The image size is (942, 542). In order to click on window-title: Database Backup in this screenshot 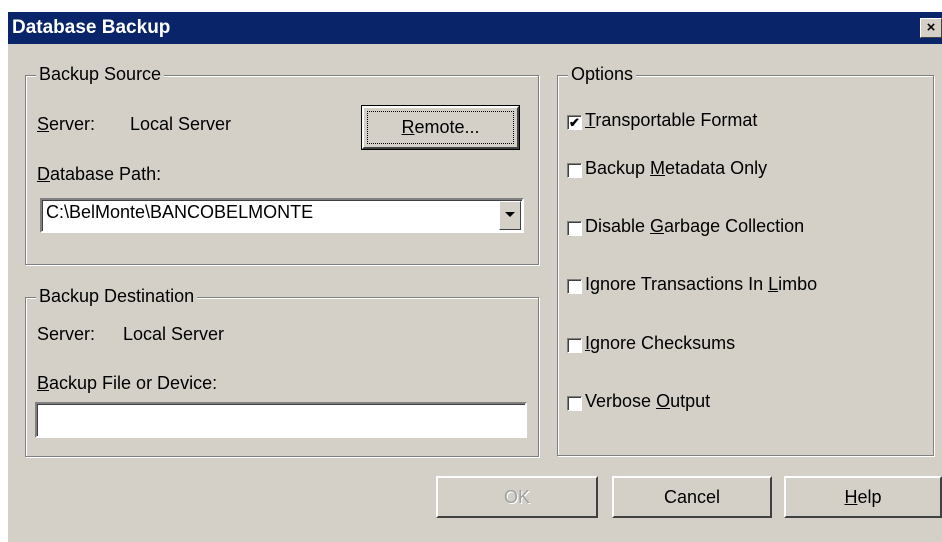, I will do `click(91, 27)`.